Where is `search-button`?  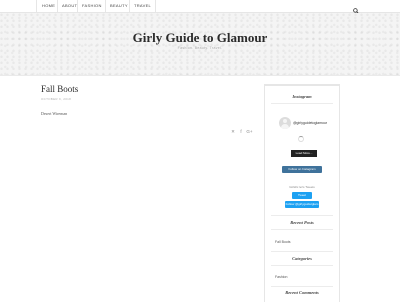
search-button is located at coordinates (356, 8).